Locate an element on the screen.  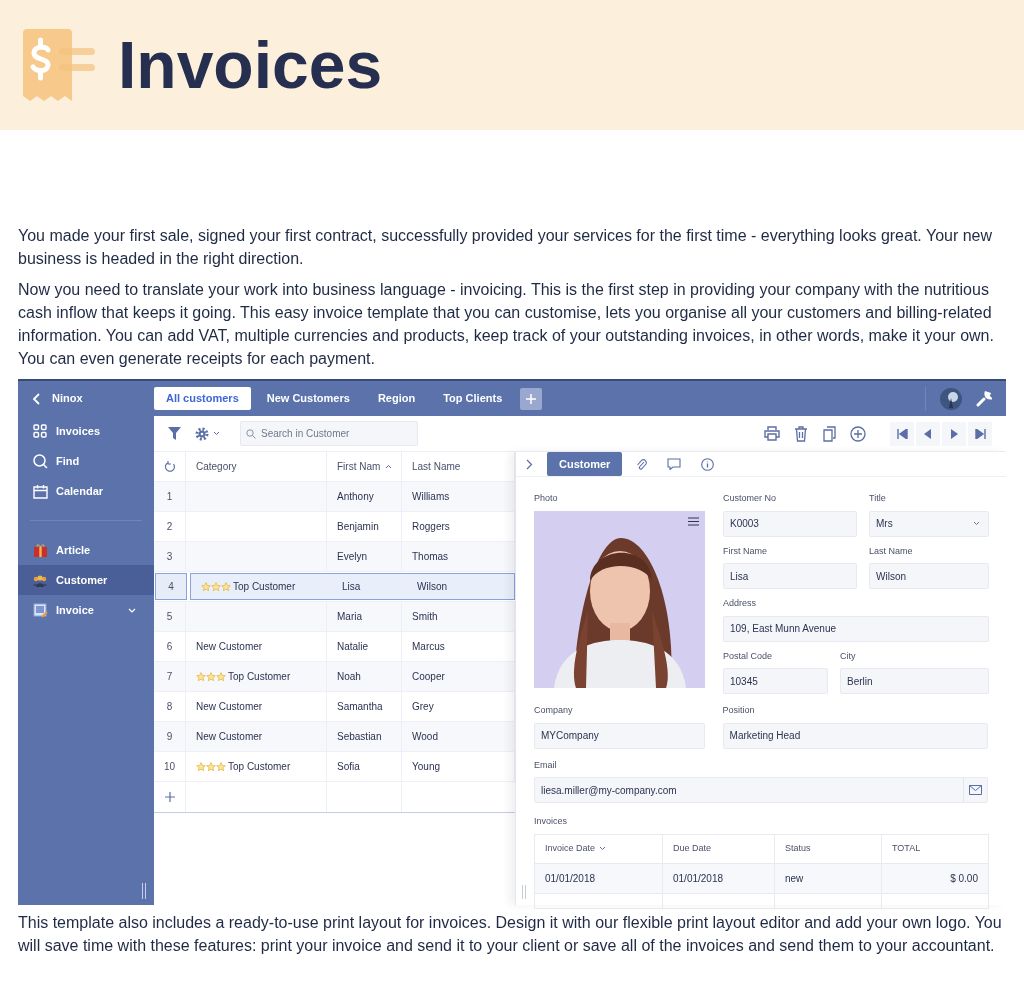
table-cell-text: Natalie is located at coordinates (353, 647).